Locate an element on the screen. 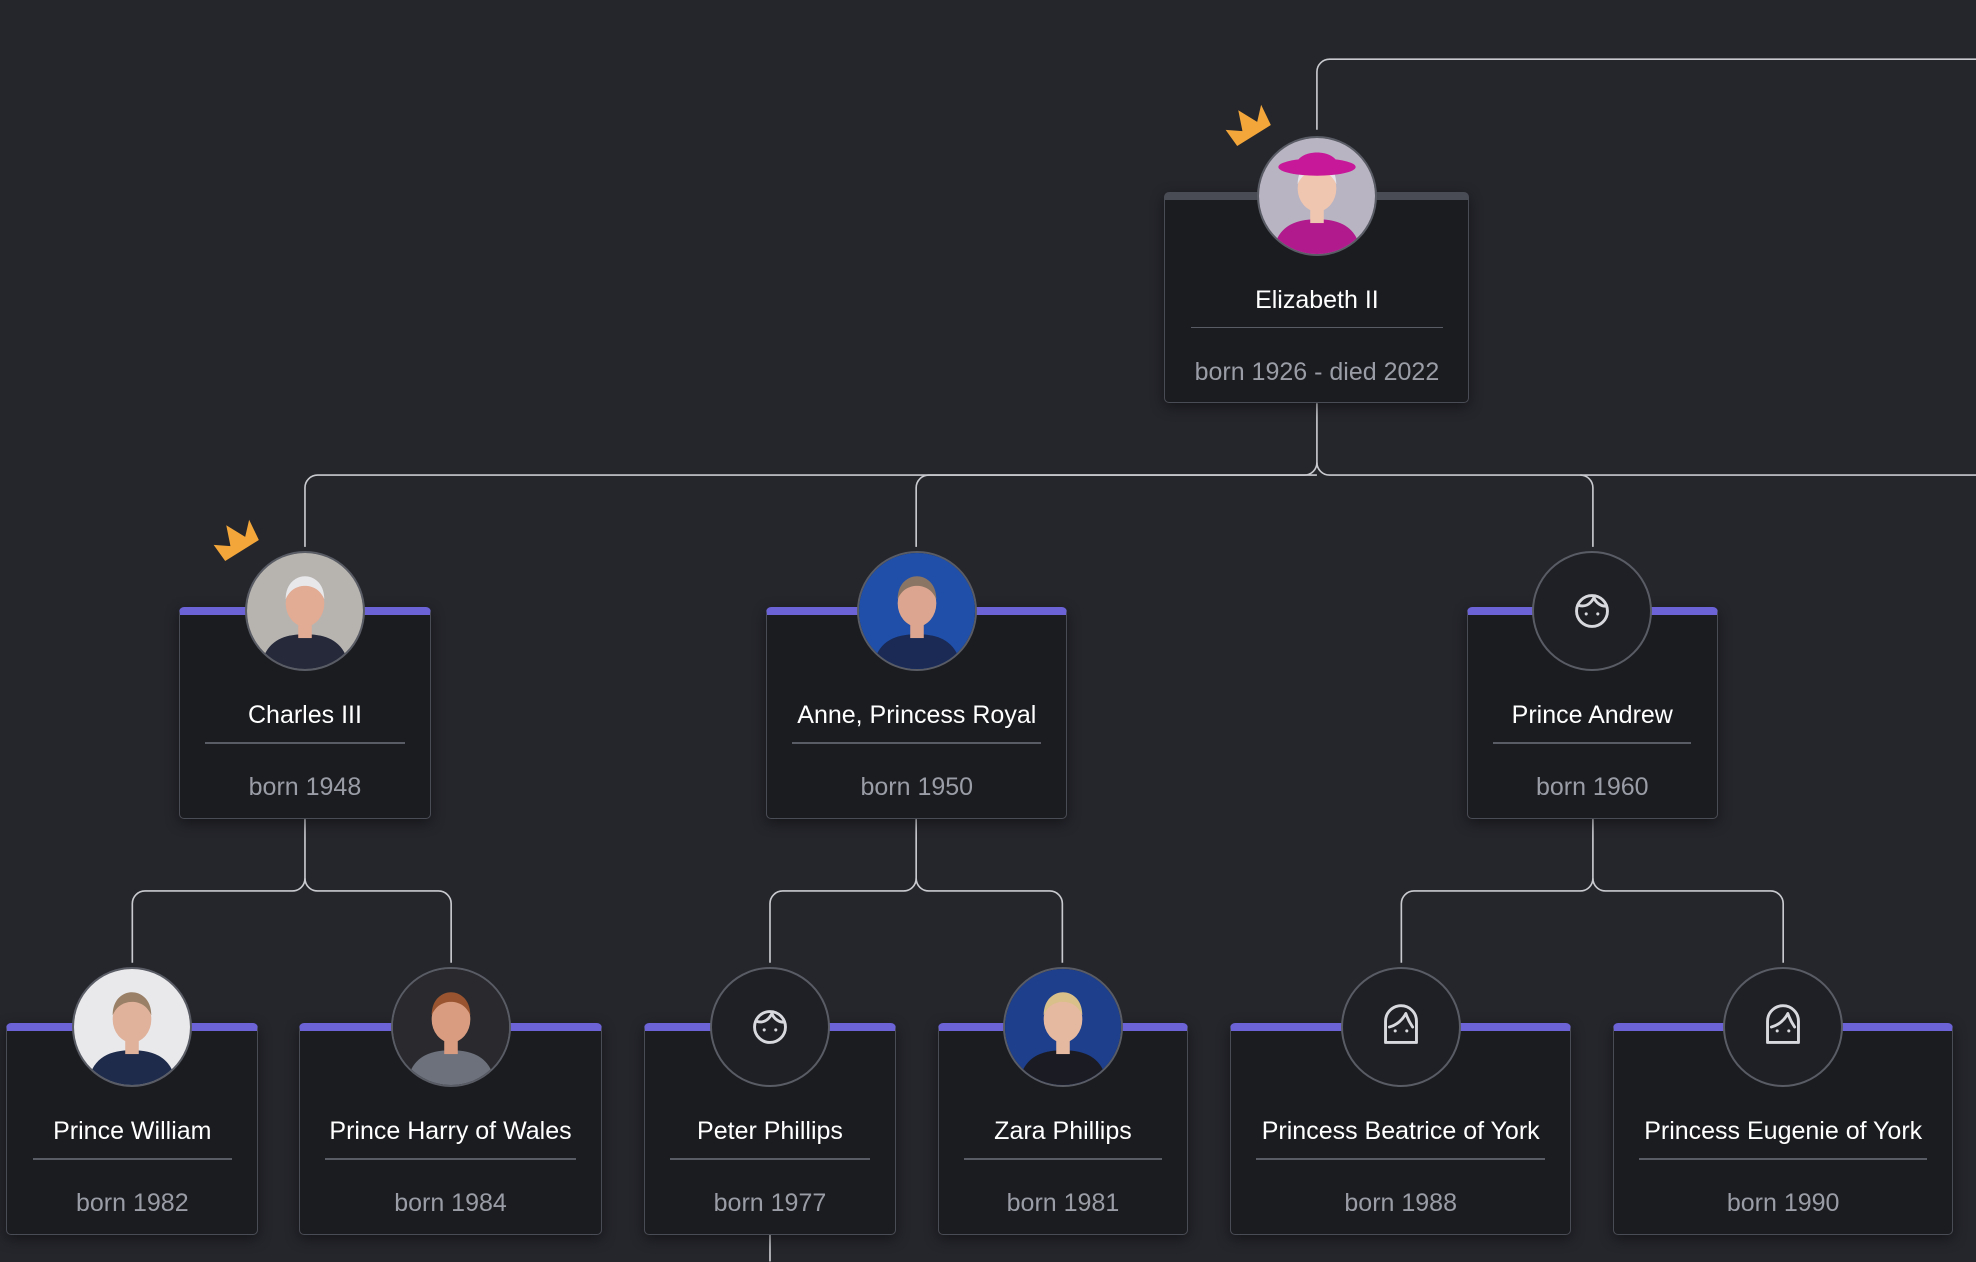  andrew-to-beatrice-connector is located at coordinates (1497, 891).